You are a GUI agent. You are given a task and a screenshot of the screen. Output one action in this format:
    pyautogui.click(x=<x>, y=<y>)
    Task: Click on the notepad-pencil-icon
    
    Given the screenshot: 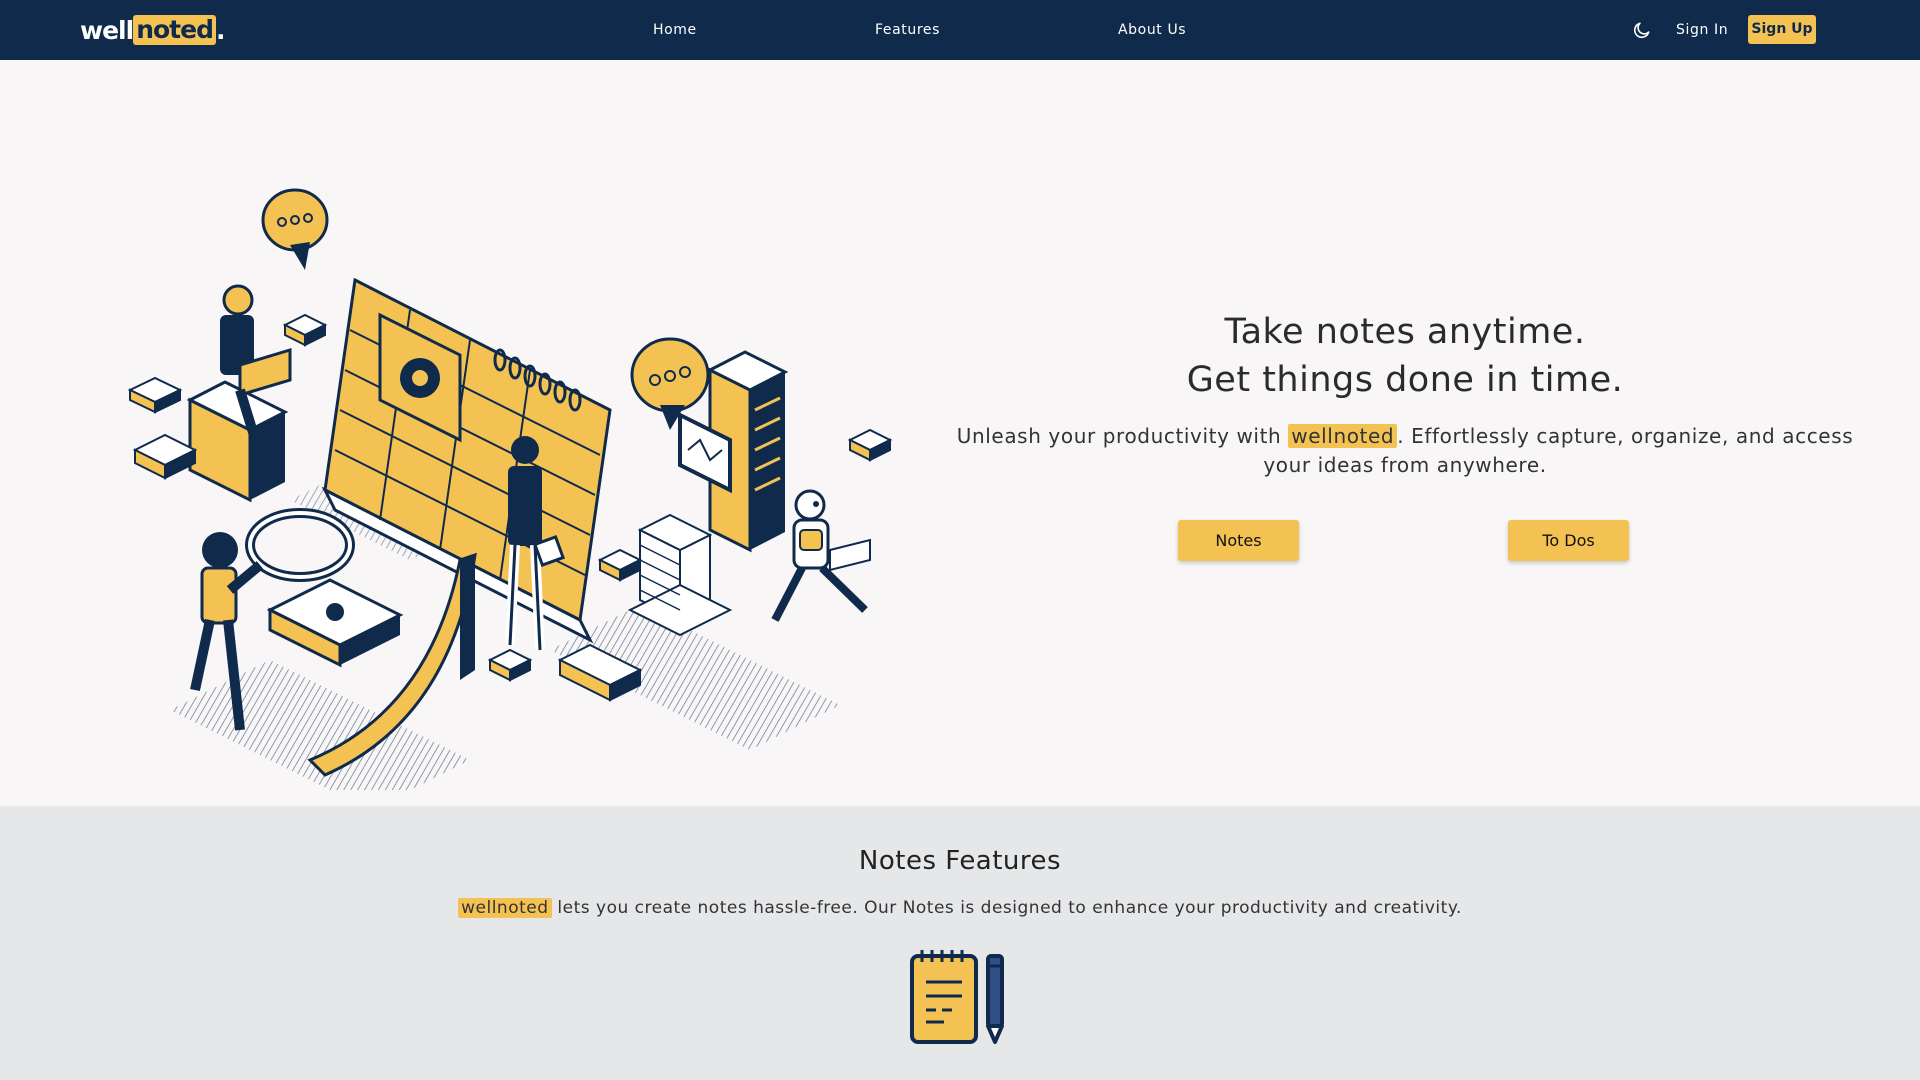 What is the action you would take?
    pyautogui.click(x=957, y=997)
    